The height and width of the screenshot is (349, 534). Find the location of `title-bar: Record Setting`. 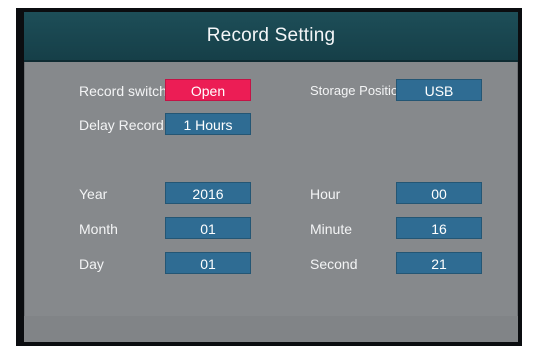

title-bar: Record Setting is located at coordinates (271, 37).